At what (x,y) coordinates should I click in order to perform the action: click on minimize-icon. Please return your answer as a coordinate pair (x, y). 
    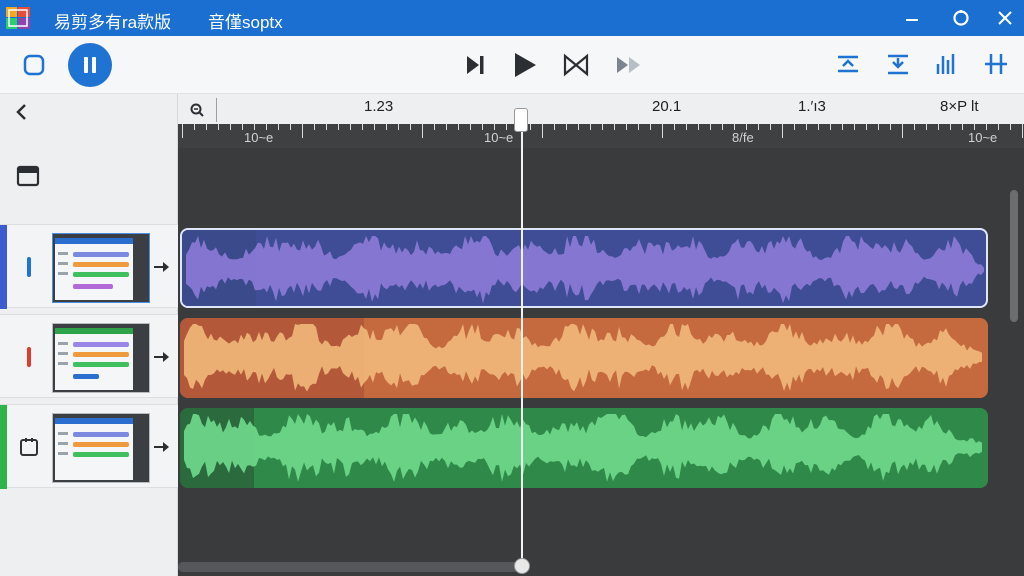
    Looking at the image, I should click on (912, 20).